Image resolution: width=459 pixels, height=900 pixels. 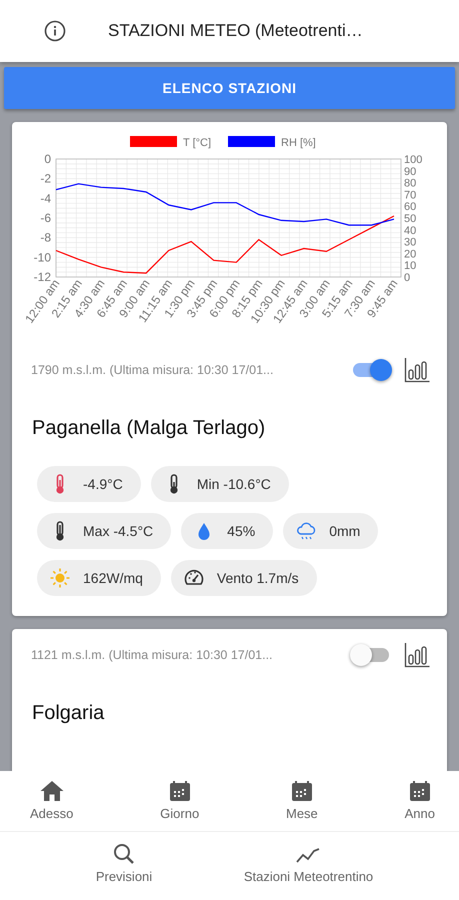 What do you see at coordinates (52, 805) in the screenshot?
I see `nav-item: Adesso` at bounding box center [52, 805].